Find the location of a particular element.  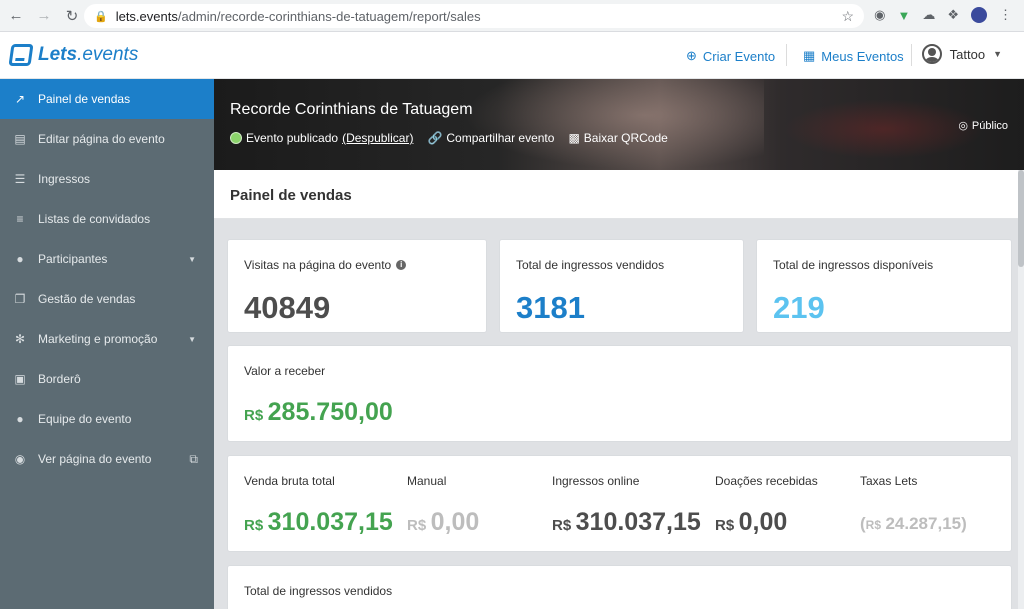

online-tickets-value: R$ 310.037,15 is located at coordinates (626, 522).